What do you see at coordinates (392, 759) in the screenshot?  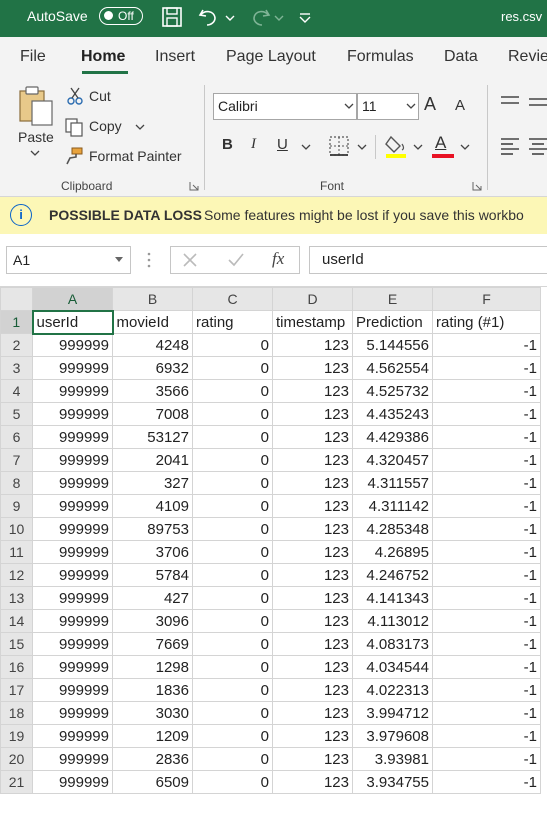 I see `data-cell: 3.93981` at bounding box center [392, 759].